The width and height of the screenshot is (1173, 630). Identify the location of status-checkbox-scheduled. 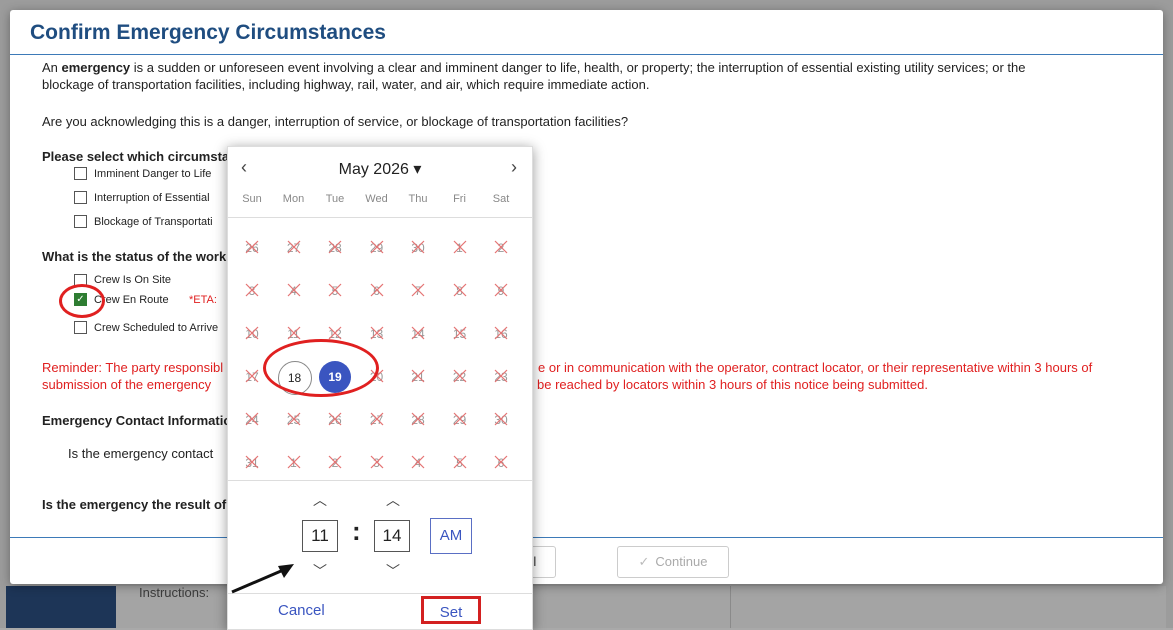
(80, 327).